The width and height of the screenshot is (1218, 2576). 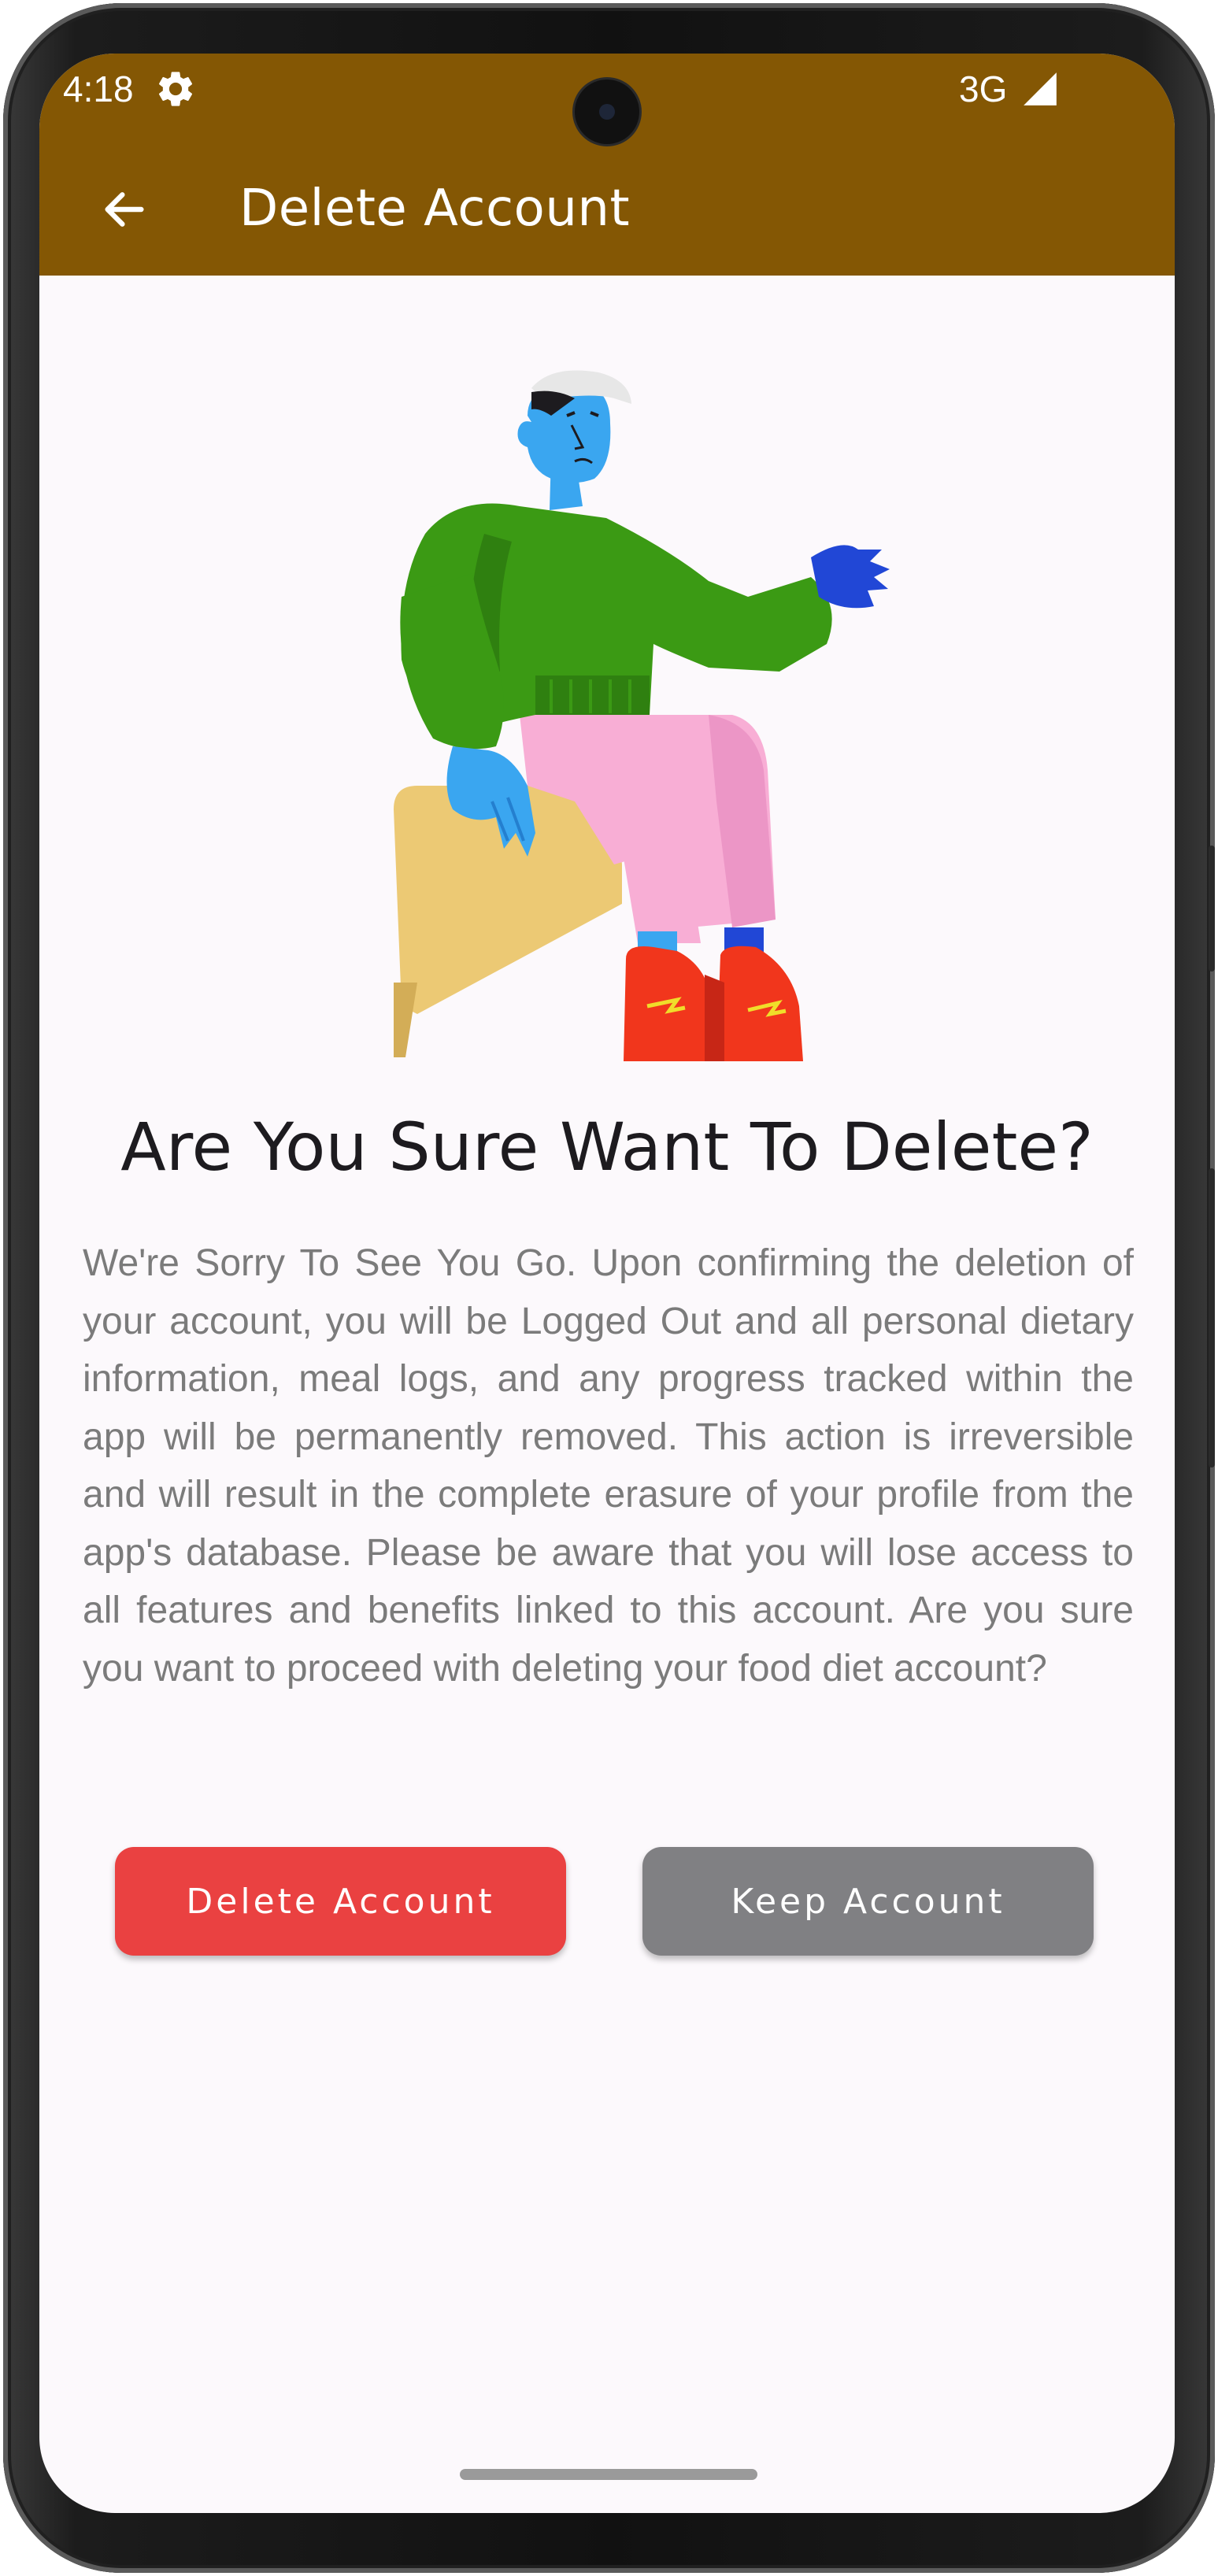 I want to click on page-title: Delete Account, so click(x=435, y=209).